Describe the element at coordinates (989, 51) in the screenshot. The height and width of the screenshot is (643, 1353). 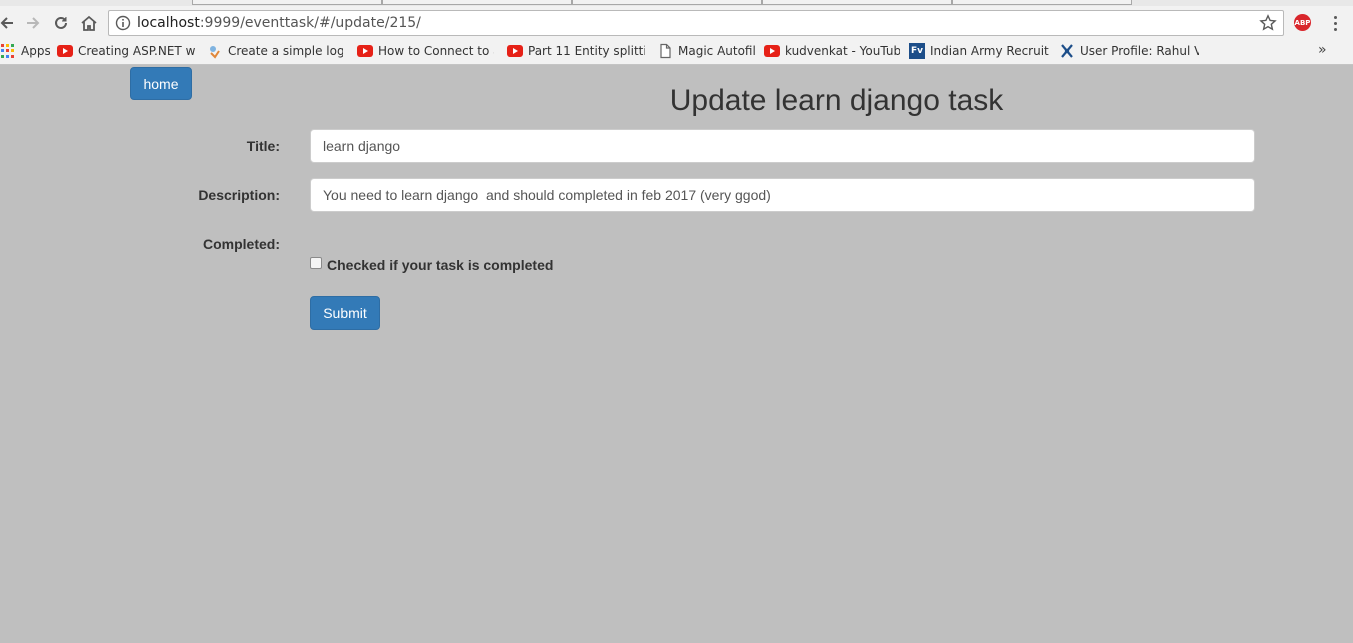
I see `bookmark-label: Indian Army Recruitin` at that location.